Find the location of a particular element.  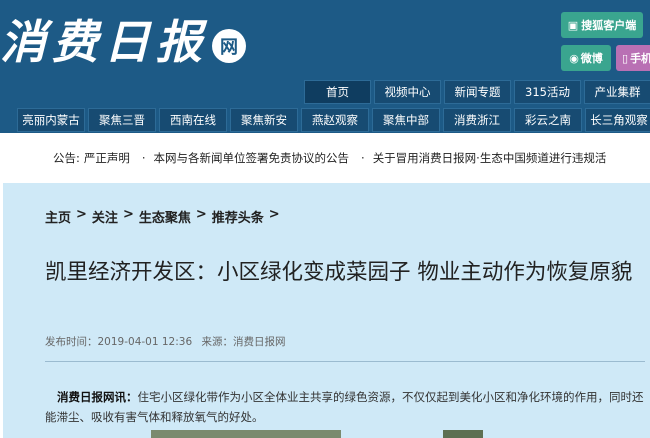

mobile-label: 手机 is located at coordinates (640, 58).